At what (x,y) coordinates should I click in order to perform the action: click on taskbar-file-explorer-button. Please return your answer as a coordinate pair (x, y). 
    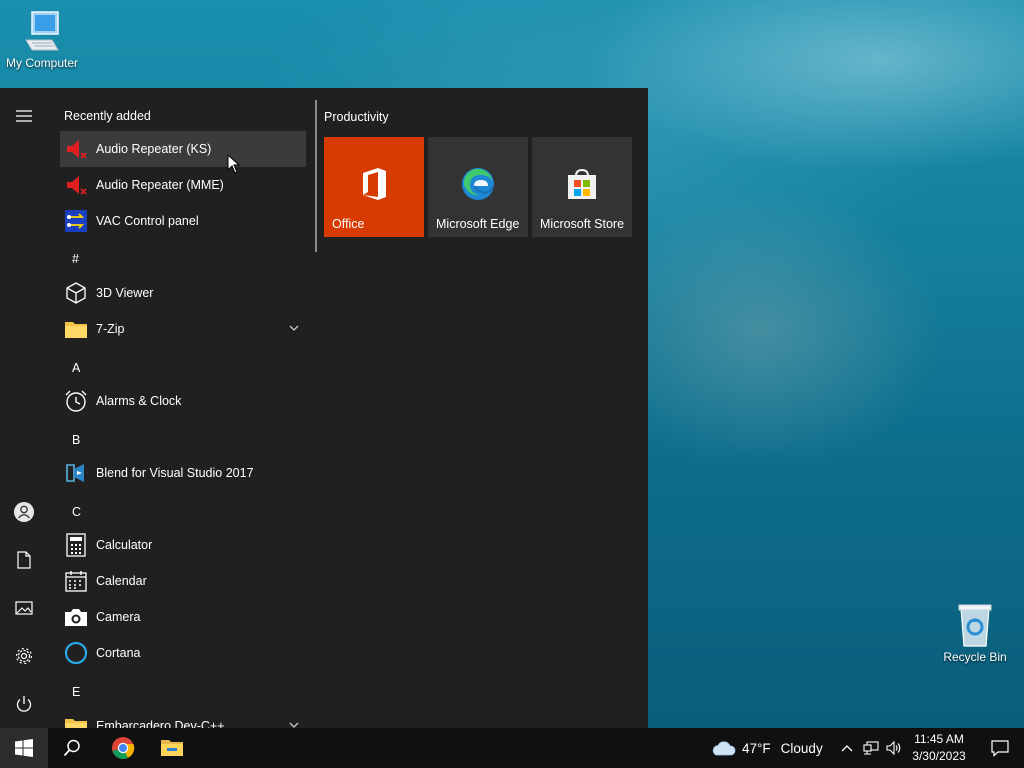
    Looking at the image, I should click on (172, 748).